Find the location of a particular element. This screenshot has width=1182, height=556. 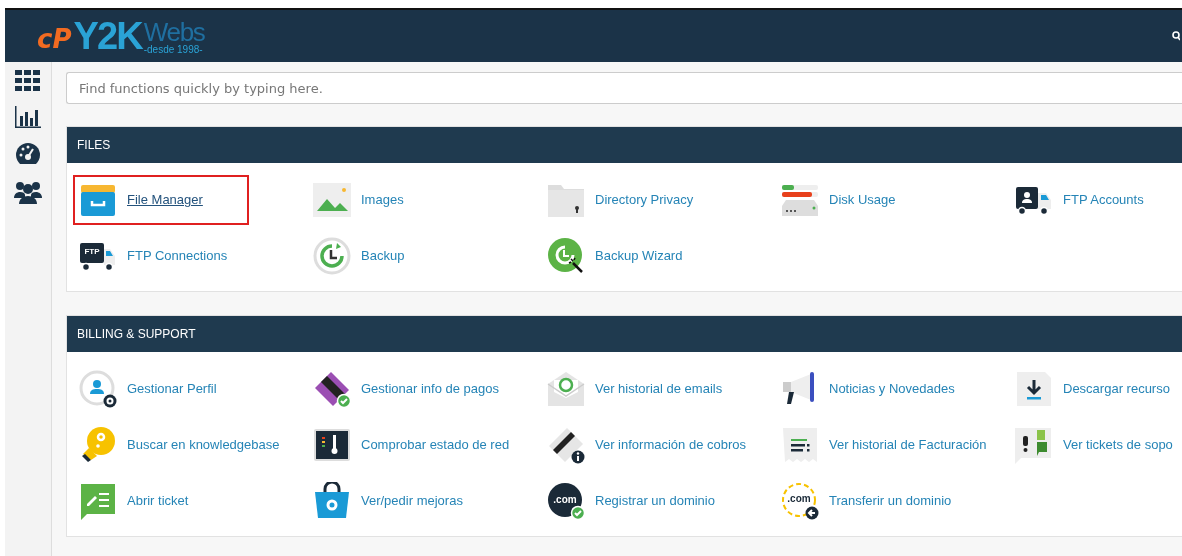

receipt-icon is located at coordinates (800, 445).